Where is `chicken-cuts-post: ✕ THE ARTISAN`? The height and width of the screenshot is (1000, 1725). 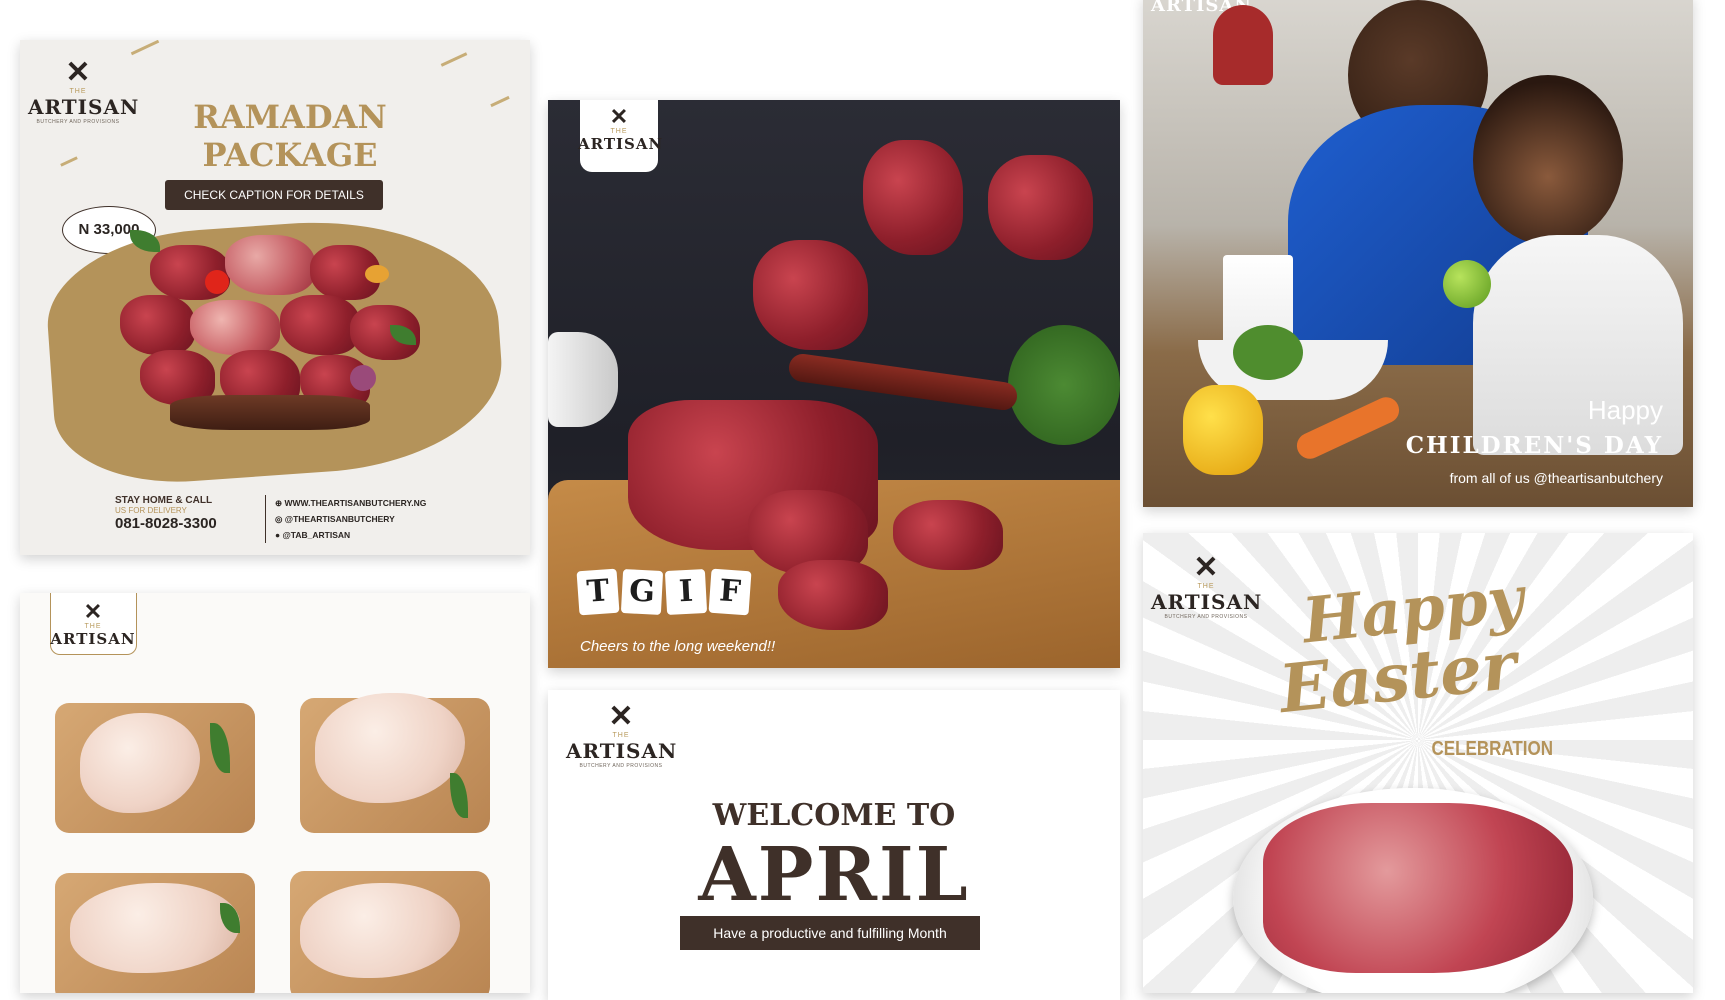 chicken-cuts-post: ✕ THE ARTISAN is located at coordinates (275, 793).